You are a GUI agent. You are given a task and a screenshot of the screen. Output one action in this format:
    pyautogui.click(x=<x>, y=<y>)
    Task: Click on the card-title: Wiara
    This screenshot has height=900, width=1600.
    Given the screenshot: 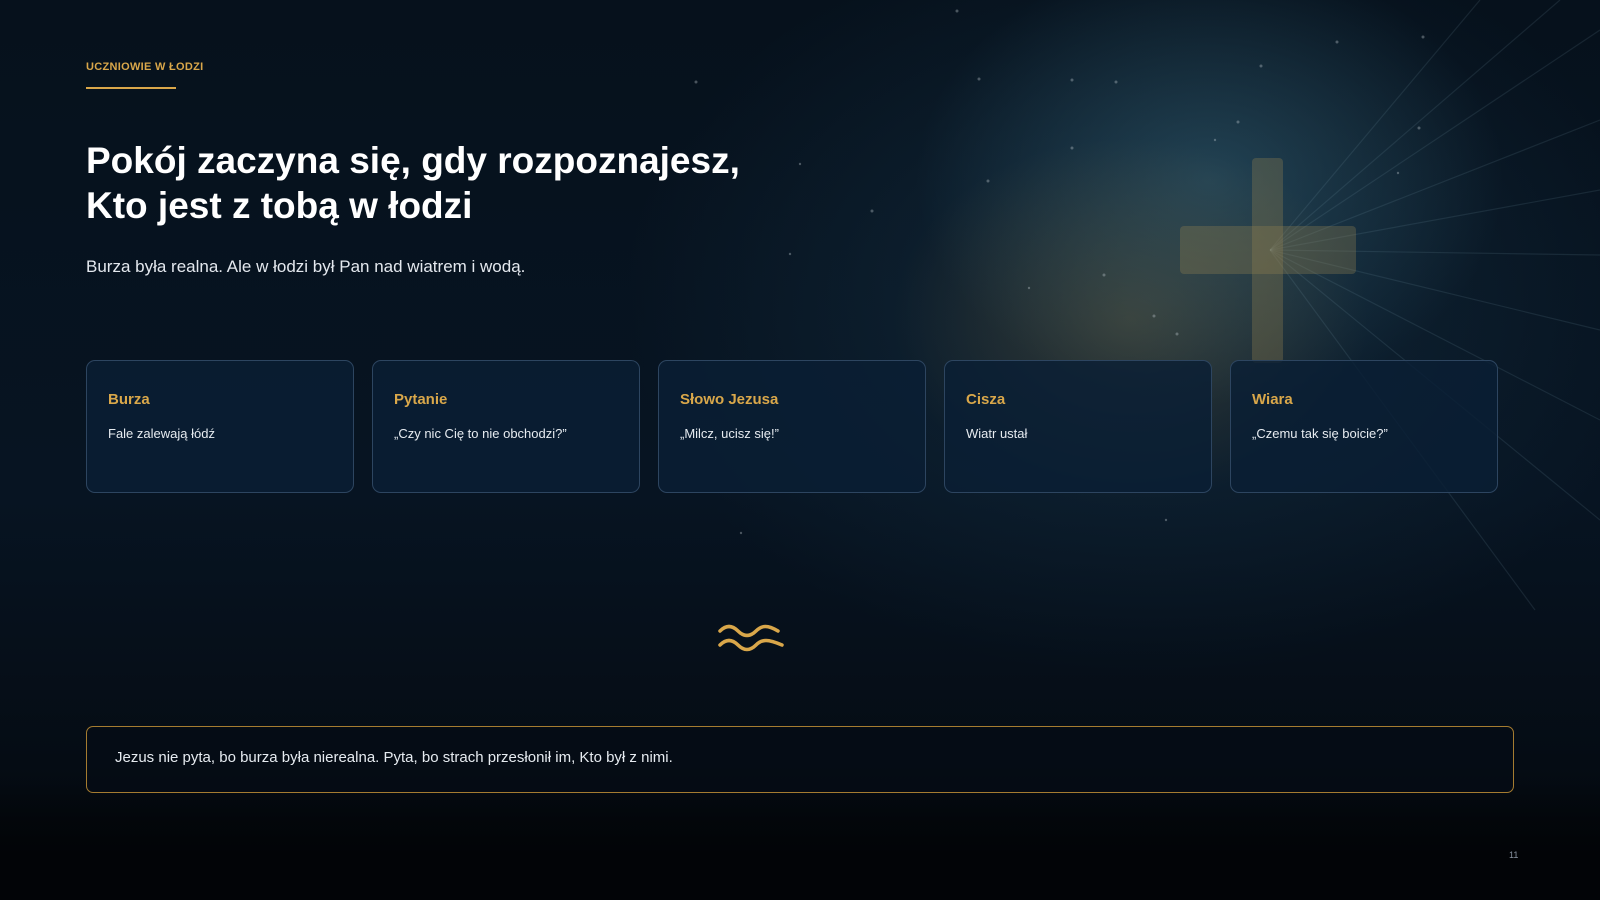 What is the action you would take?
    pyautogui.click(x=1272, y=399)
    